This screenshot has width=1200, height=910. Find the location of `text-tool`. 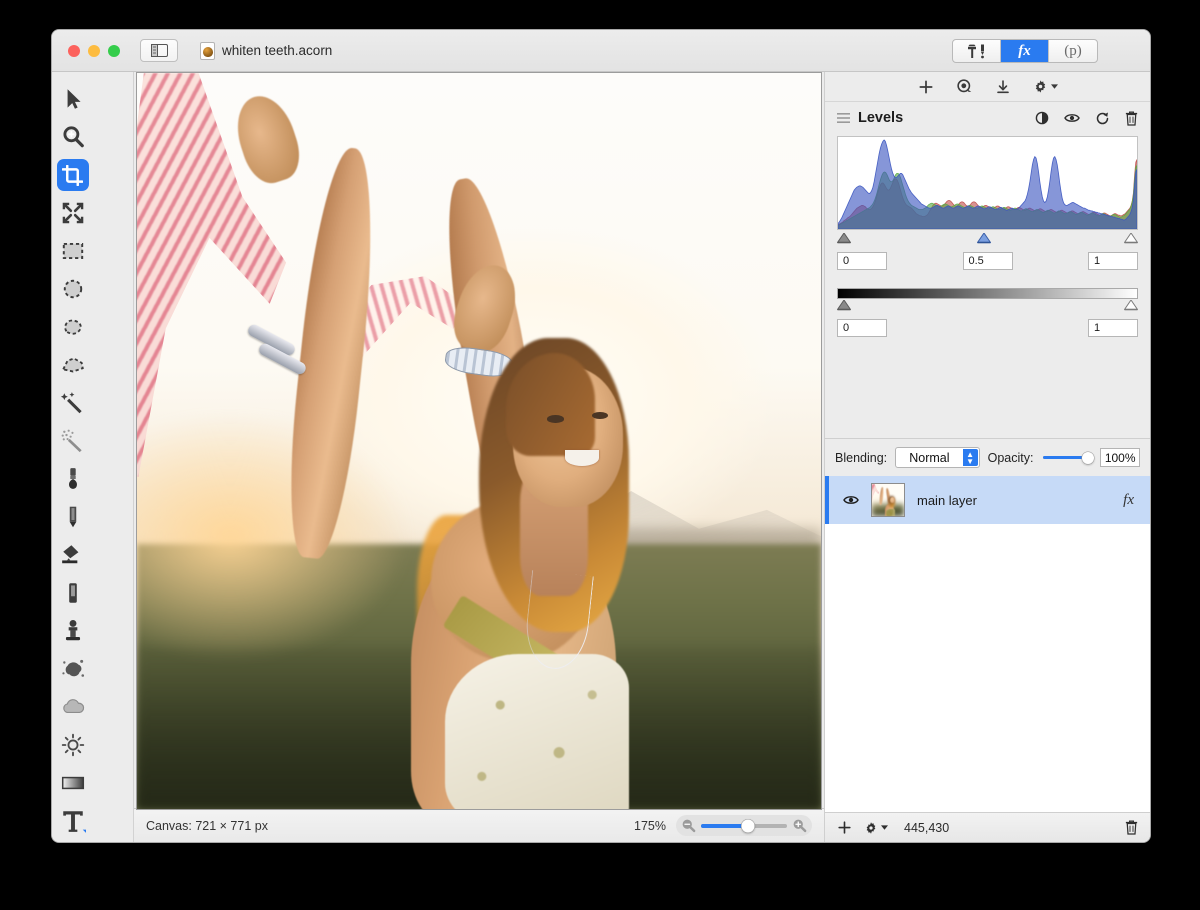

text-tool is located at coordinates (72, 821).